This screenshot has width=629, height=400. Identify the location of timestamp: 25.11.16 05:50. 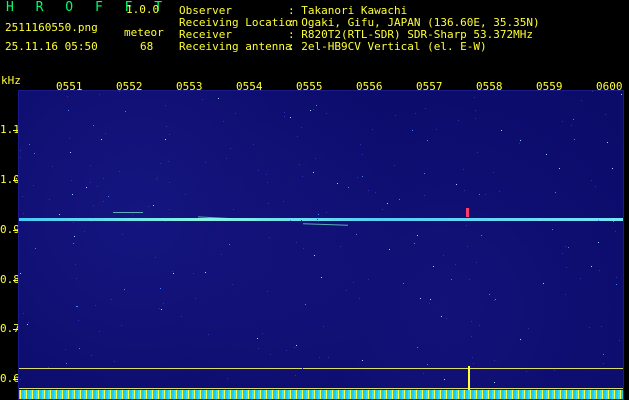
(51, 46).